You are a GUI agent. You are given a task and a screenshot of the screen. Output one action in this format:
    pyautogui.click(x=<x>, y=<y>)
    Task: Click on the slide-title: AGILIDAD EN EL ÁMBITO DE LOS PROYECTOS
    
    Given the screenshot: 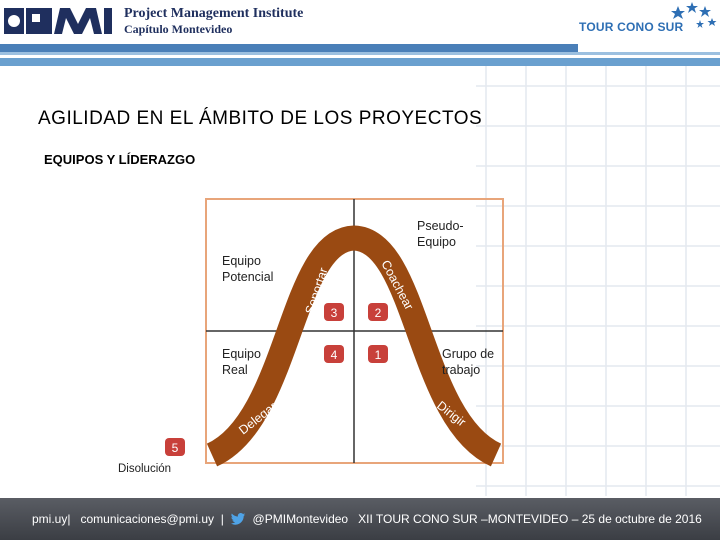 What is the action you would take?
    pyautogui.click(x=260, y=118)
    